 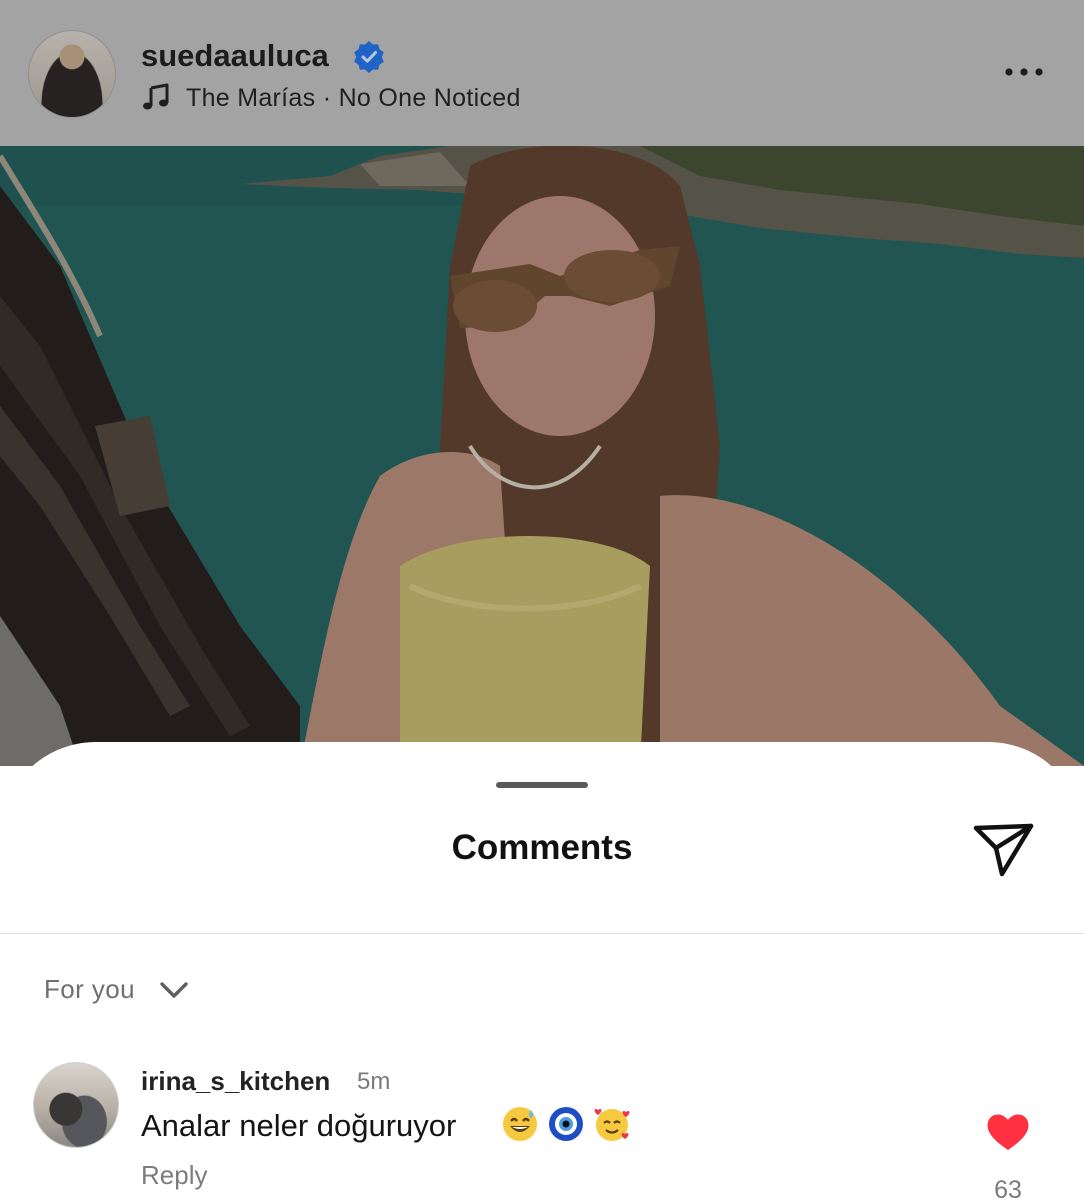 I want to click on music-note-icon, so click(x=156, y=96).